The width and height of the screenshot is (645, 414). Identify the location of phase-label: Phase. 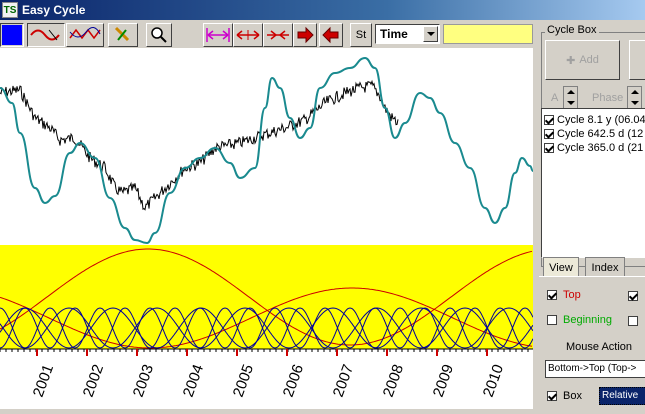
(608, 98).